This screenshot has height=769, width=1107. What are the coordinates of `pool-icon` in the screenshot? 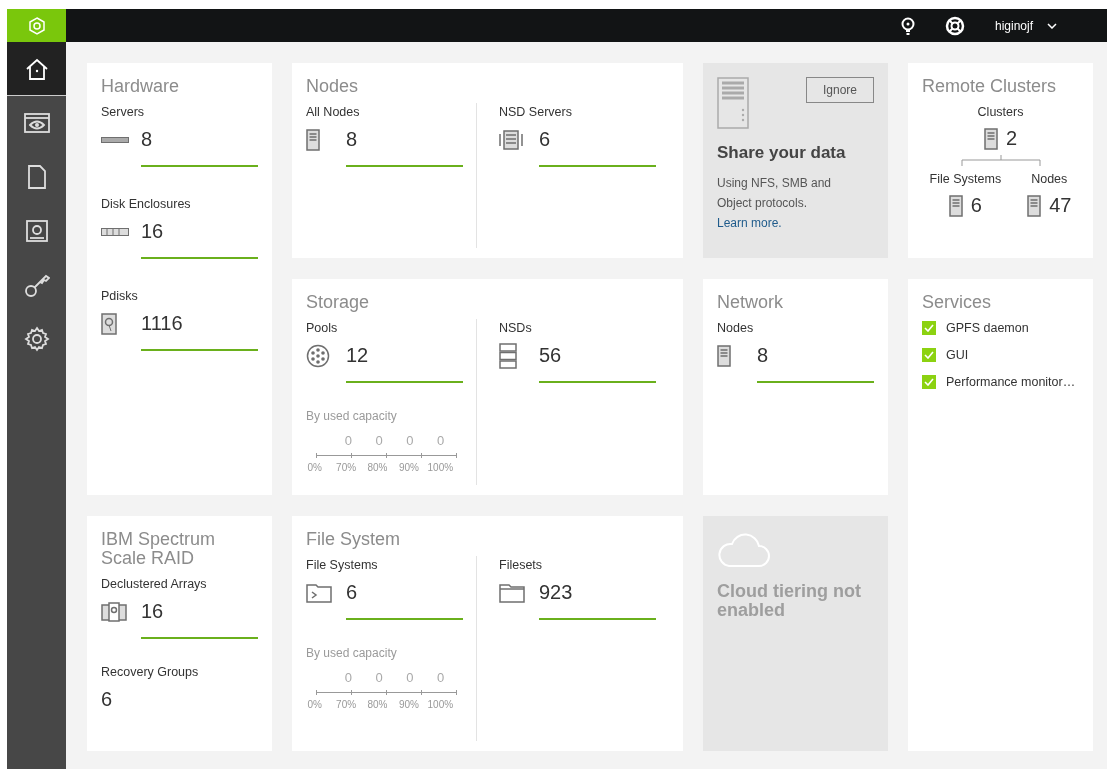 It's located at (318, 356).